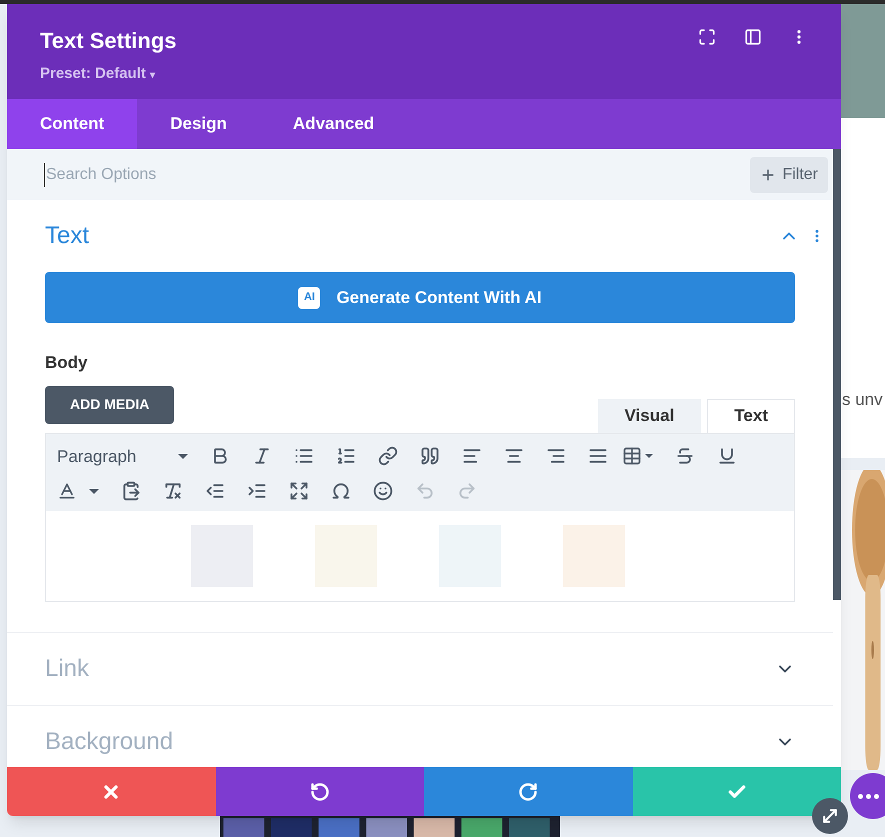  I want to click on search-field: Search Options, so click(194, 174).